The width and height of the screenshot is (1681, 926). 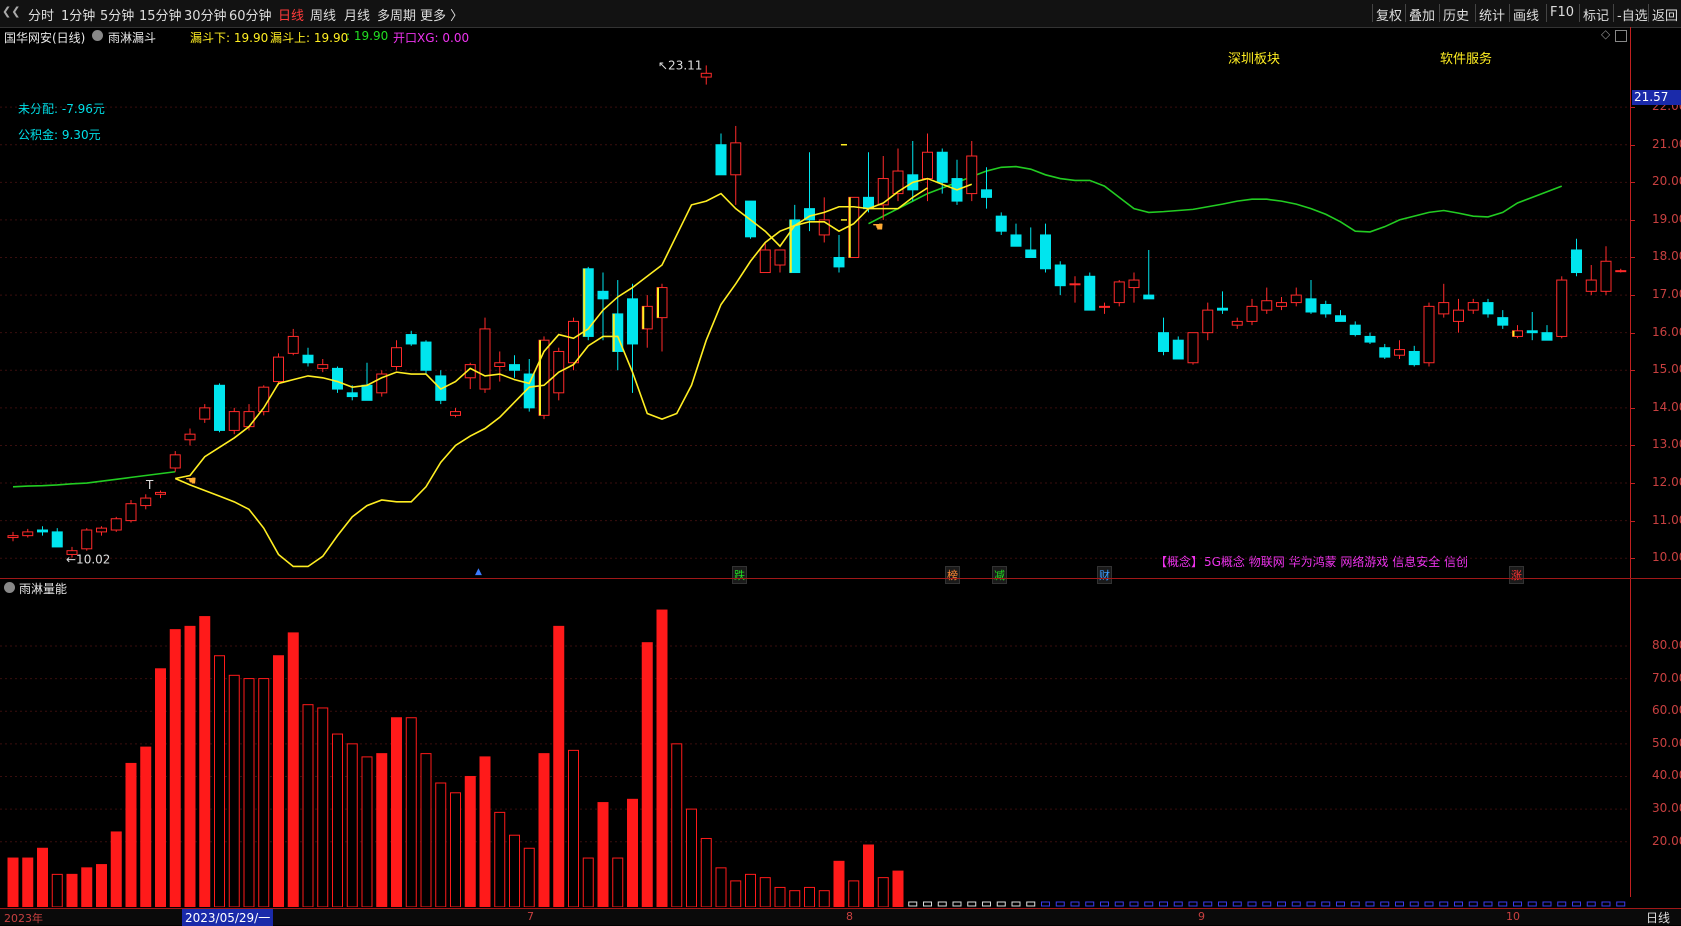 I want to click on indicator-name: 雨淋漏斗, so click(x=132, y=37).